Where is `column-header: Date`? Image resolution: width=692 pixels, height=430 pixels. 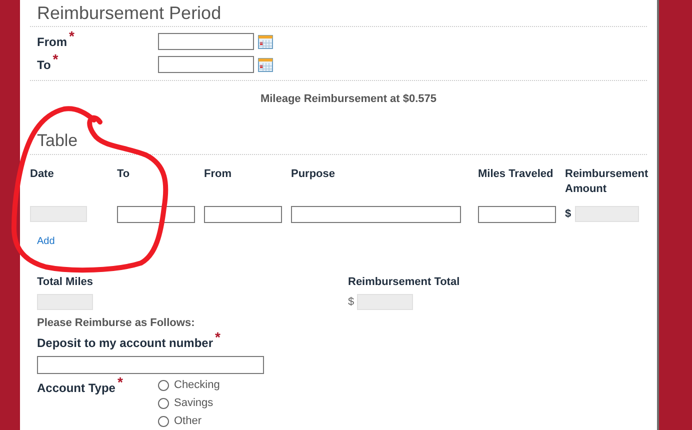
column-header: Date is located at coordinates (42, 174).